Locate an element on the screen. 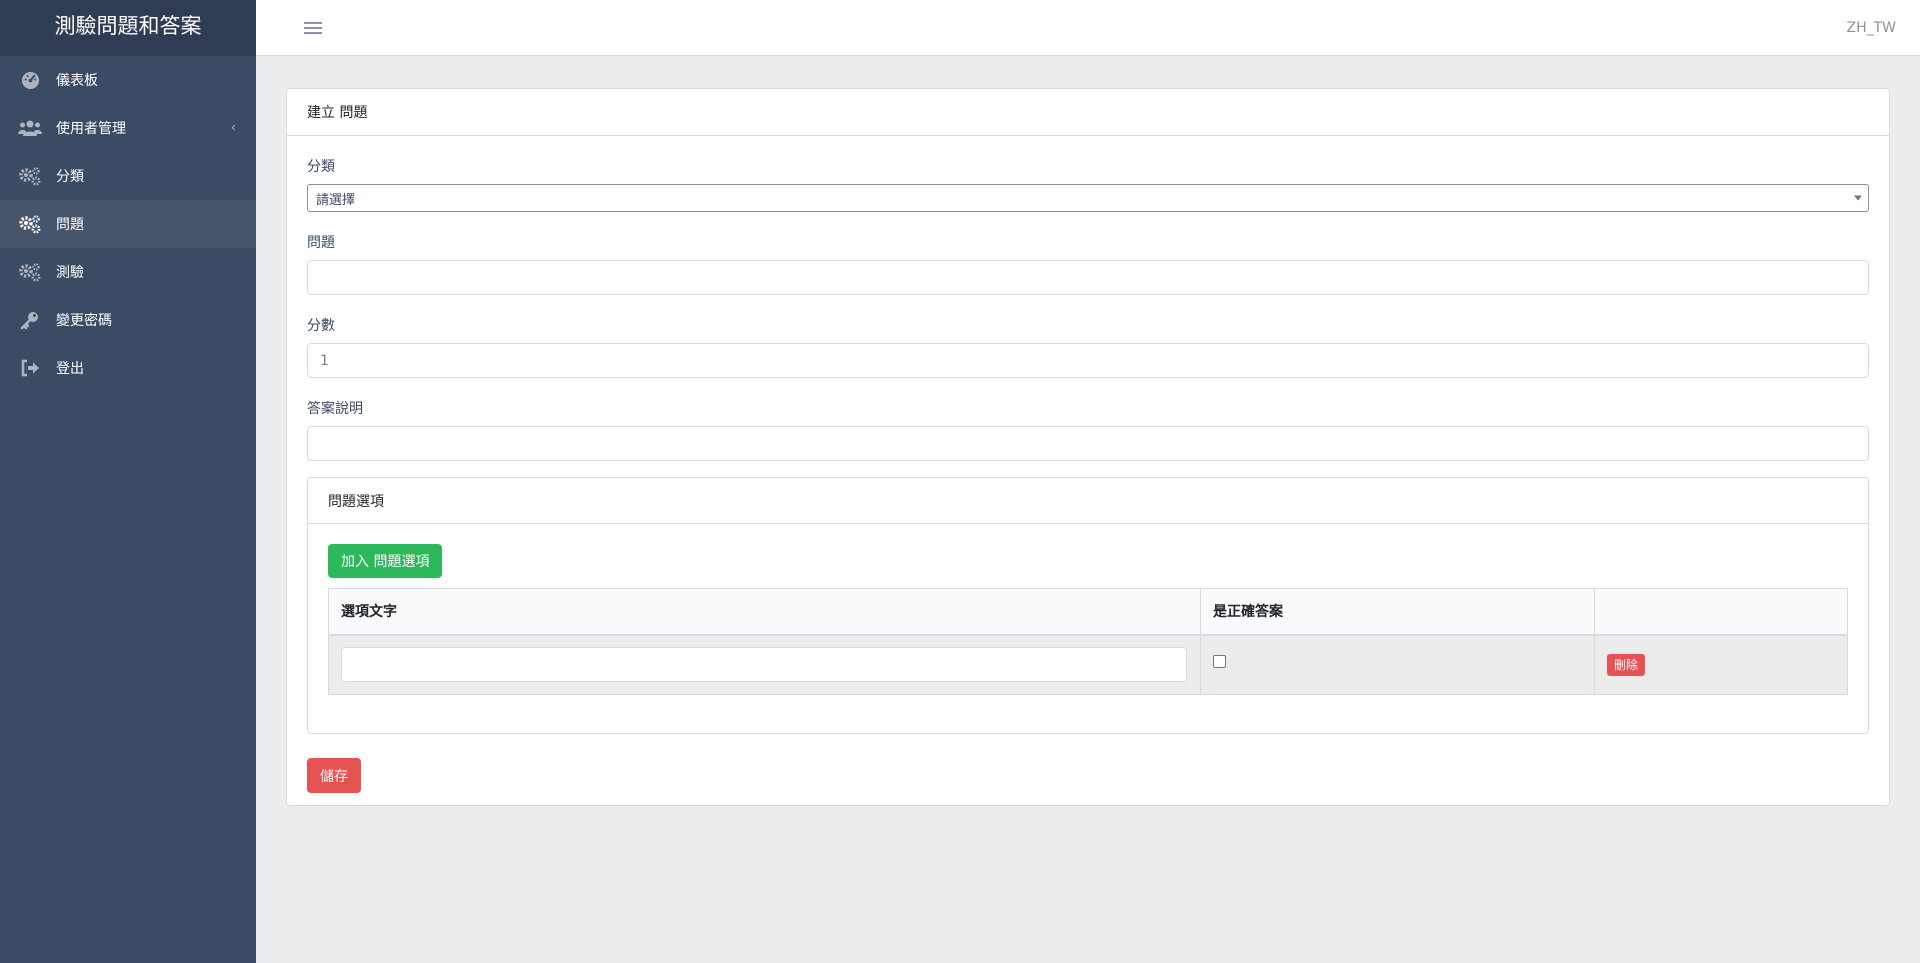 The height and width of the screenshot is (963, 1920). explanation-input is located at coordinates (1088, 443).